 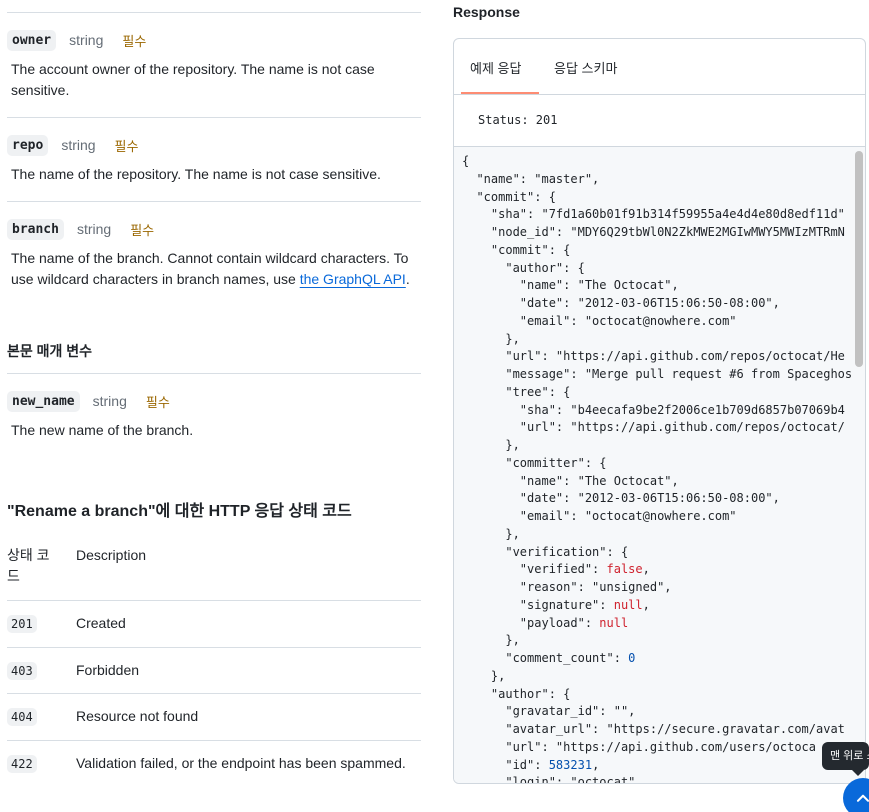 What do you see at coordinates (35, 229) in the screenshot?
I see `param-name: branch` at bounding box center [35, 229].